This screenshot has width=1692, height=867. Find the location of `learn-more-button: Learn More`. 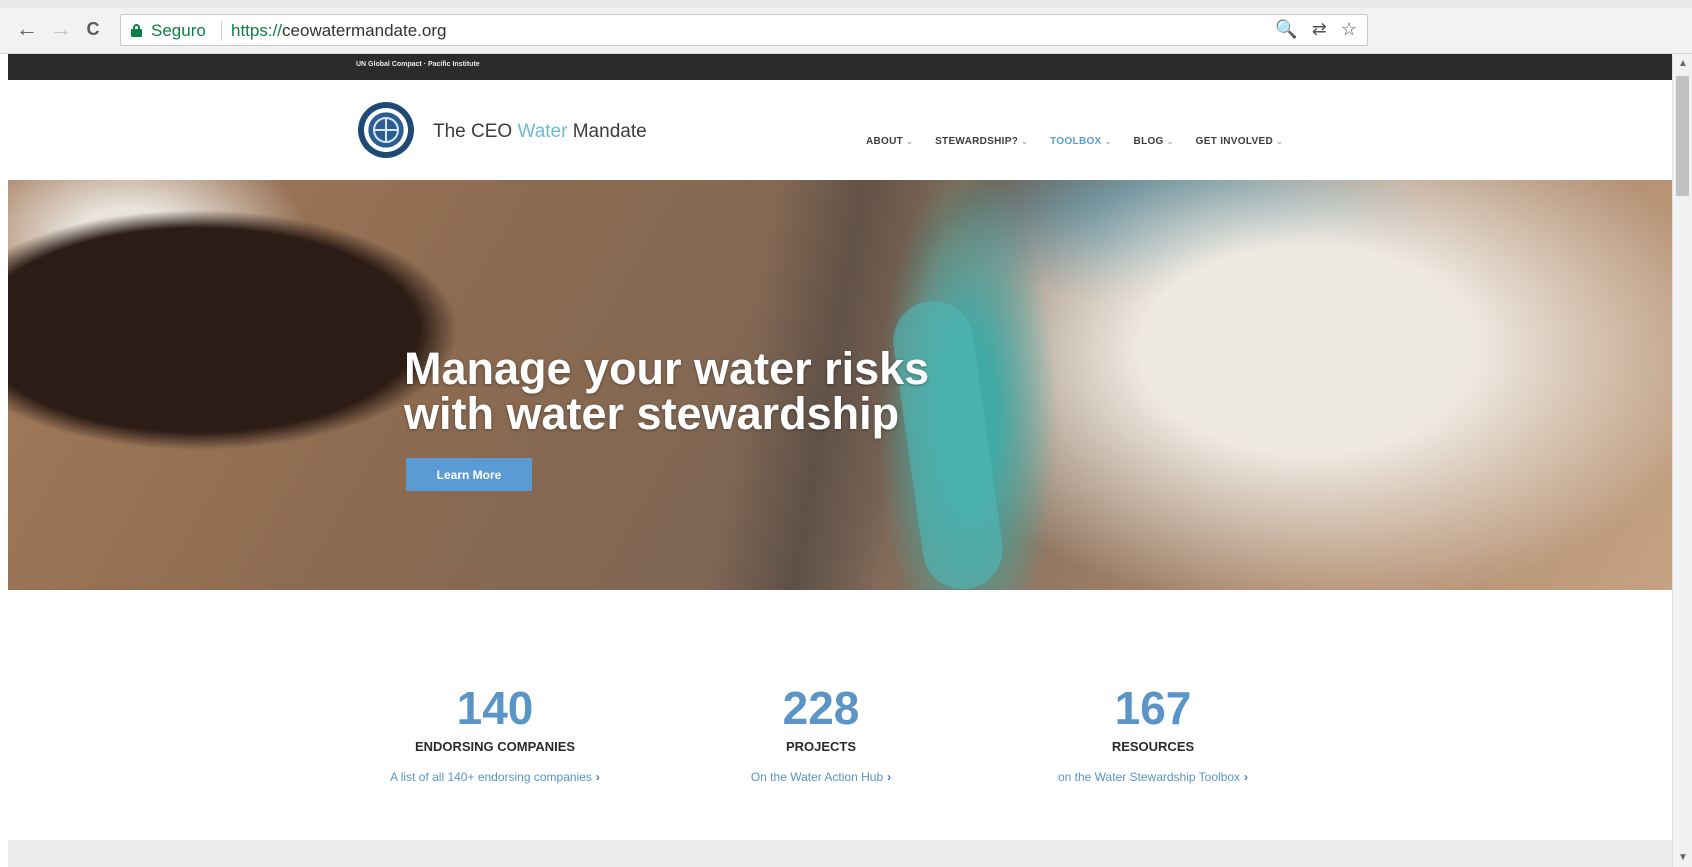

learn-more-button: Learn More is located at coordinates (469, 474).